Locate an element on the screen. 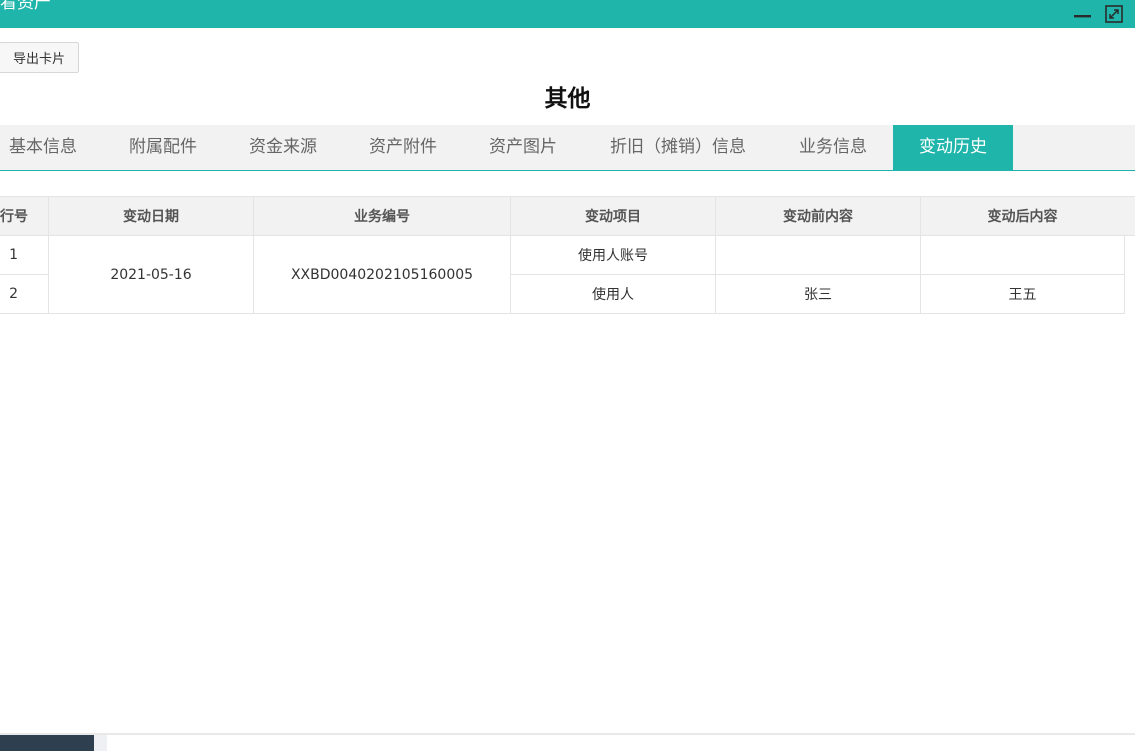 The height and width of the screenshot is (751, 1135). cell-item: 使用人 is located at coordinates (613, 294).